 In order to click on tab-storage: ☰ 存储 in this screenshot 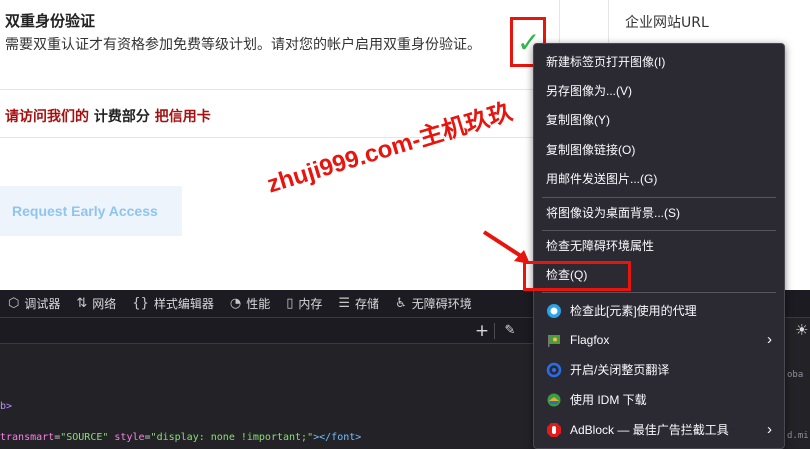, I will do `click(358, 304)`.